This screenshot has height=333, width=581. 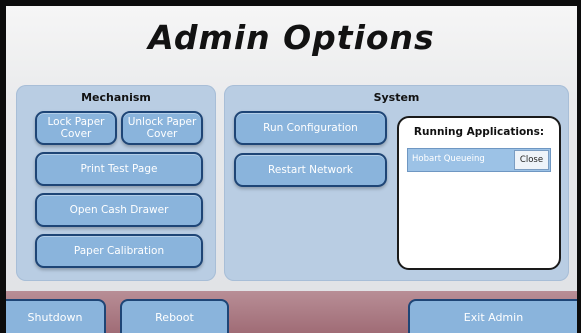 What do you see at coordinates (162, 128) in the screenshot?
I see `unlock-paper-cover-button: Unlock Paper Cover` at bounding box center [162, 128].